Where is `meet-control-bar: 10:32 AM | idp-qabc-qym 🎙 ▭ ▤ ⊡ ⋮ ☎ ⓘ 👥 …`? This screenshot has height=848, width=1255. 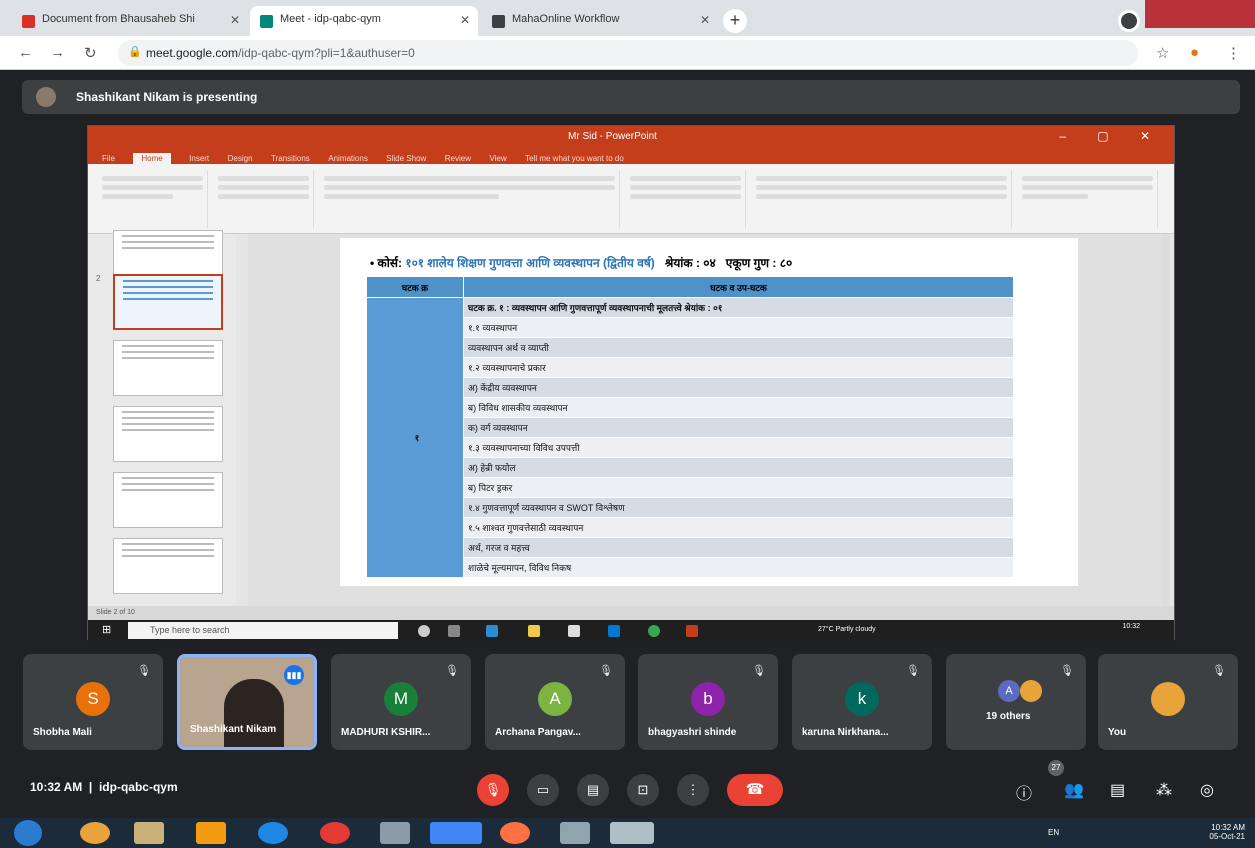
meet-control-bar: 10:32 AM | idp-qabc-qym 🎙 ▭ ▤ ⊡ ⋮ ☎ ⓘ 👥 … is located at coordinates (627, 786).